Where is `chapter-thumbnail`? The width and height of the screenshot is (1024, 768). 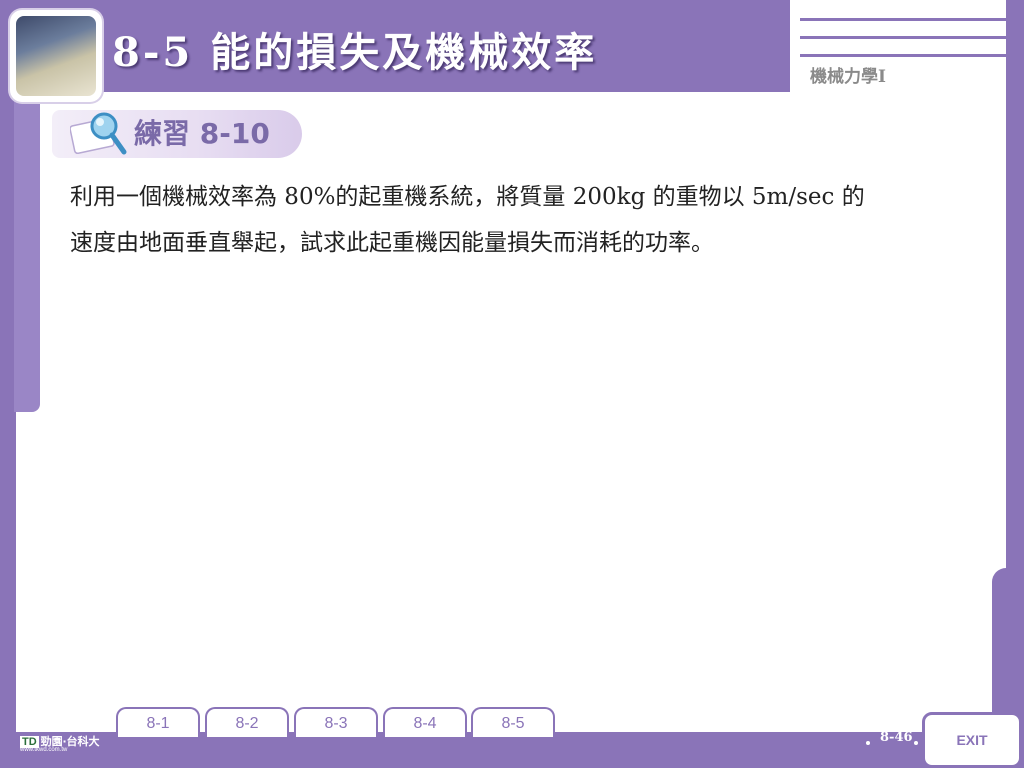
chapter-thumbnail is located at coordinates (56, 56).